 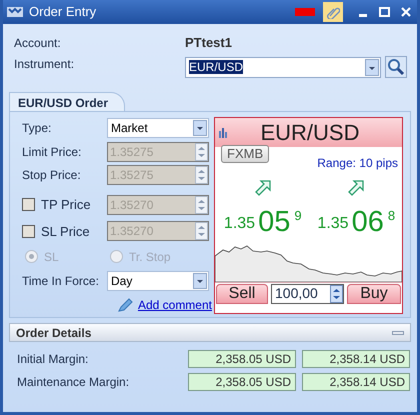 I want to click on price-pips: 06, so click(x=368, y=222).